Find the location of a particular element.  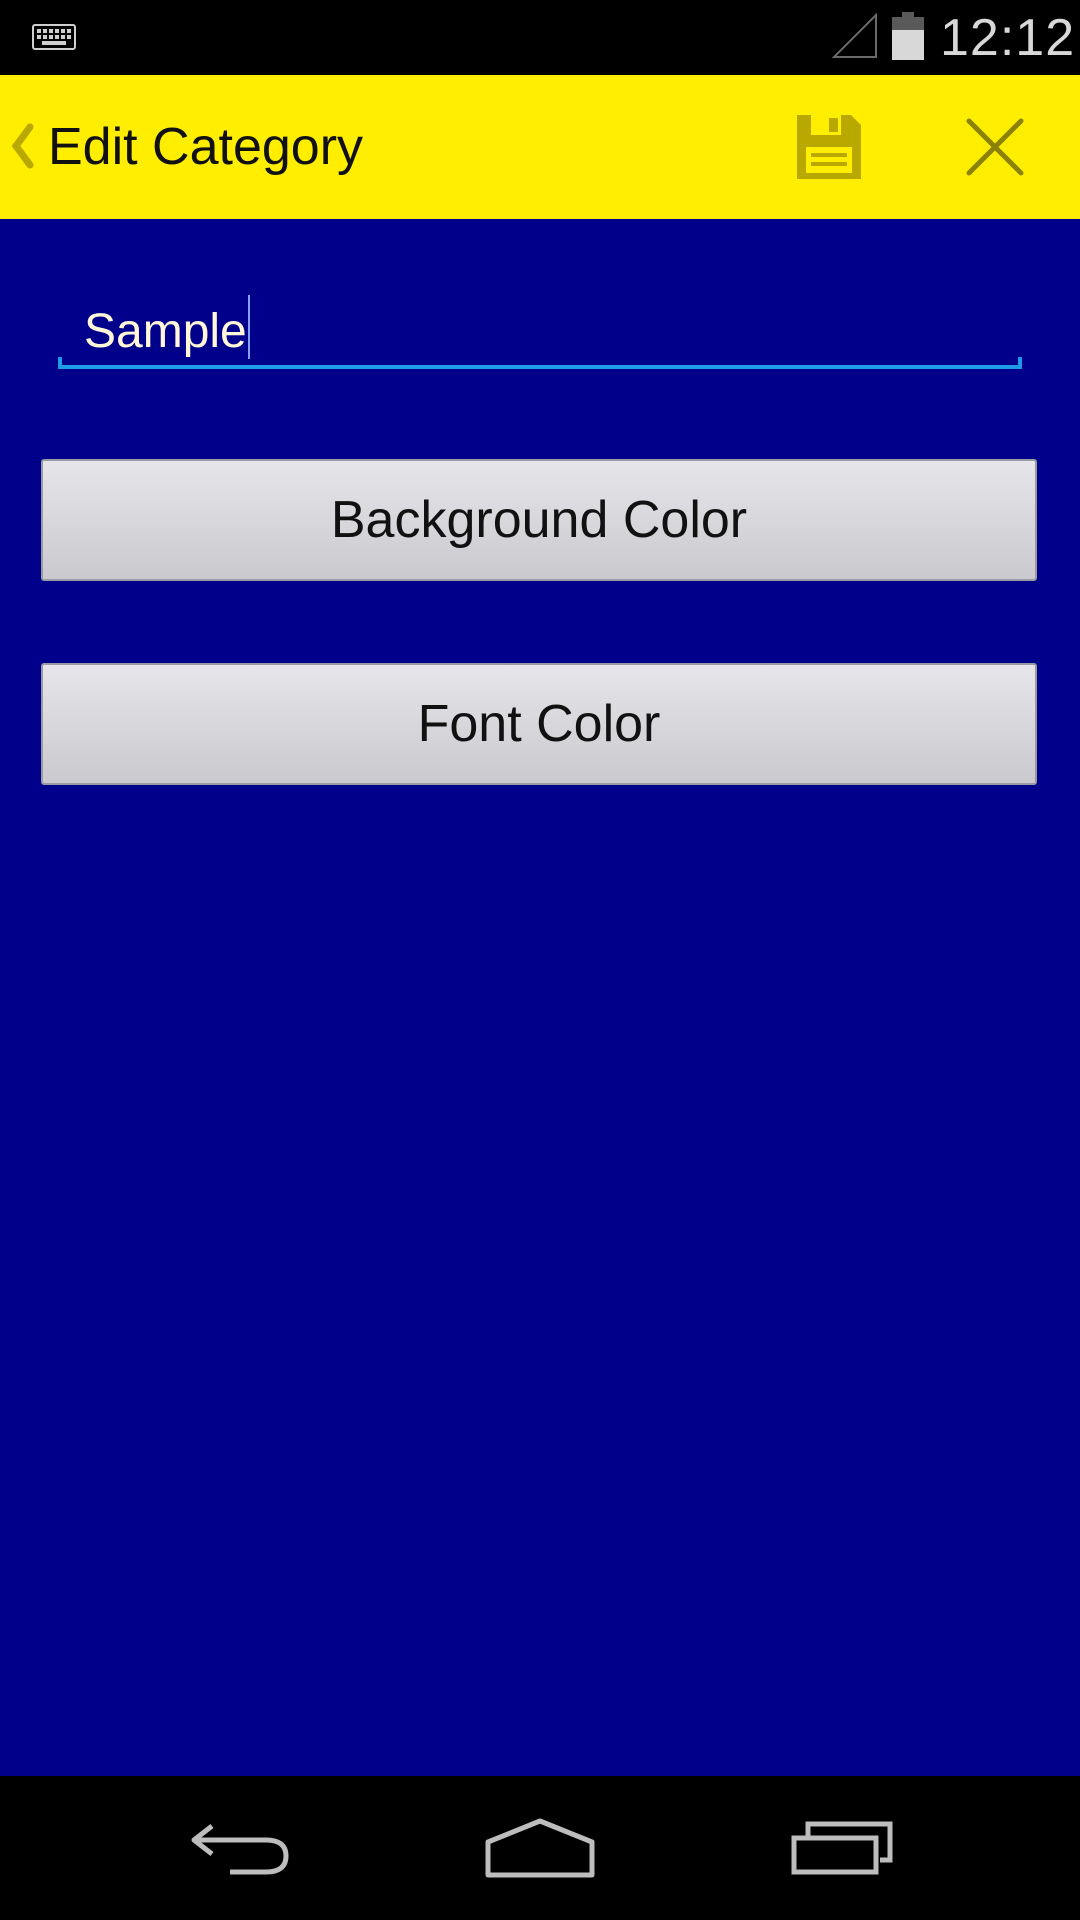

nav-back-button is located at coordinates (240, 1848).